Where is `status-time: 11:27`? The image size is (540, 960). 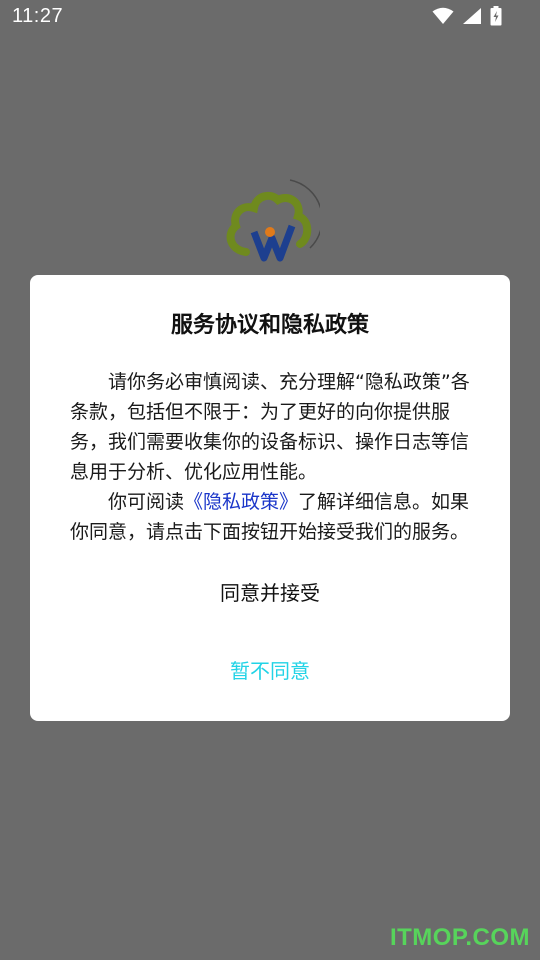 status-time: 11:27 is located at coordinates (38, 16).